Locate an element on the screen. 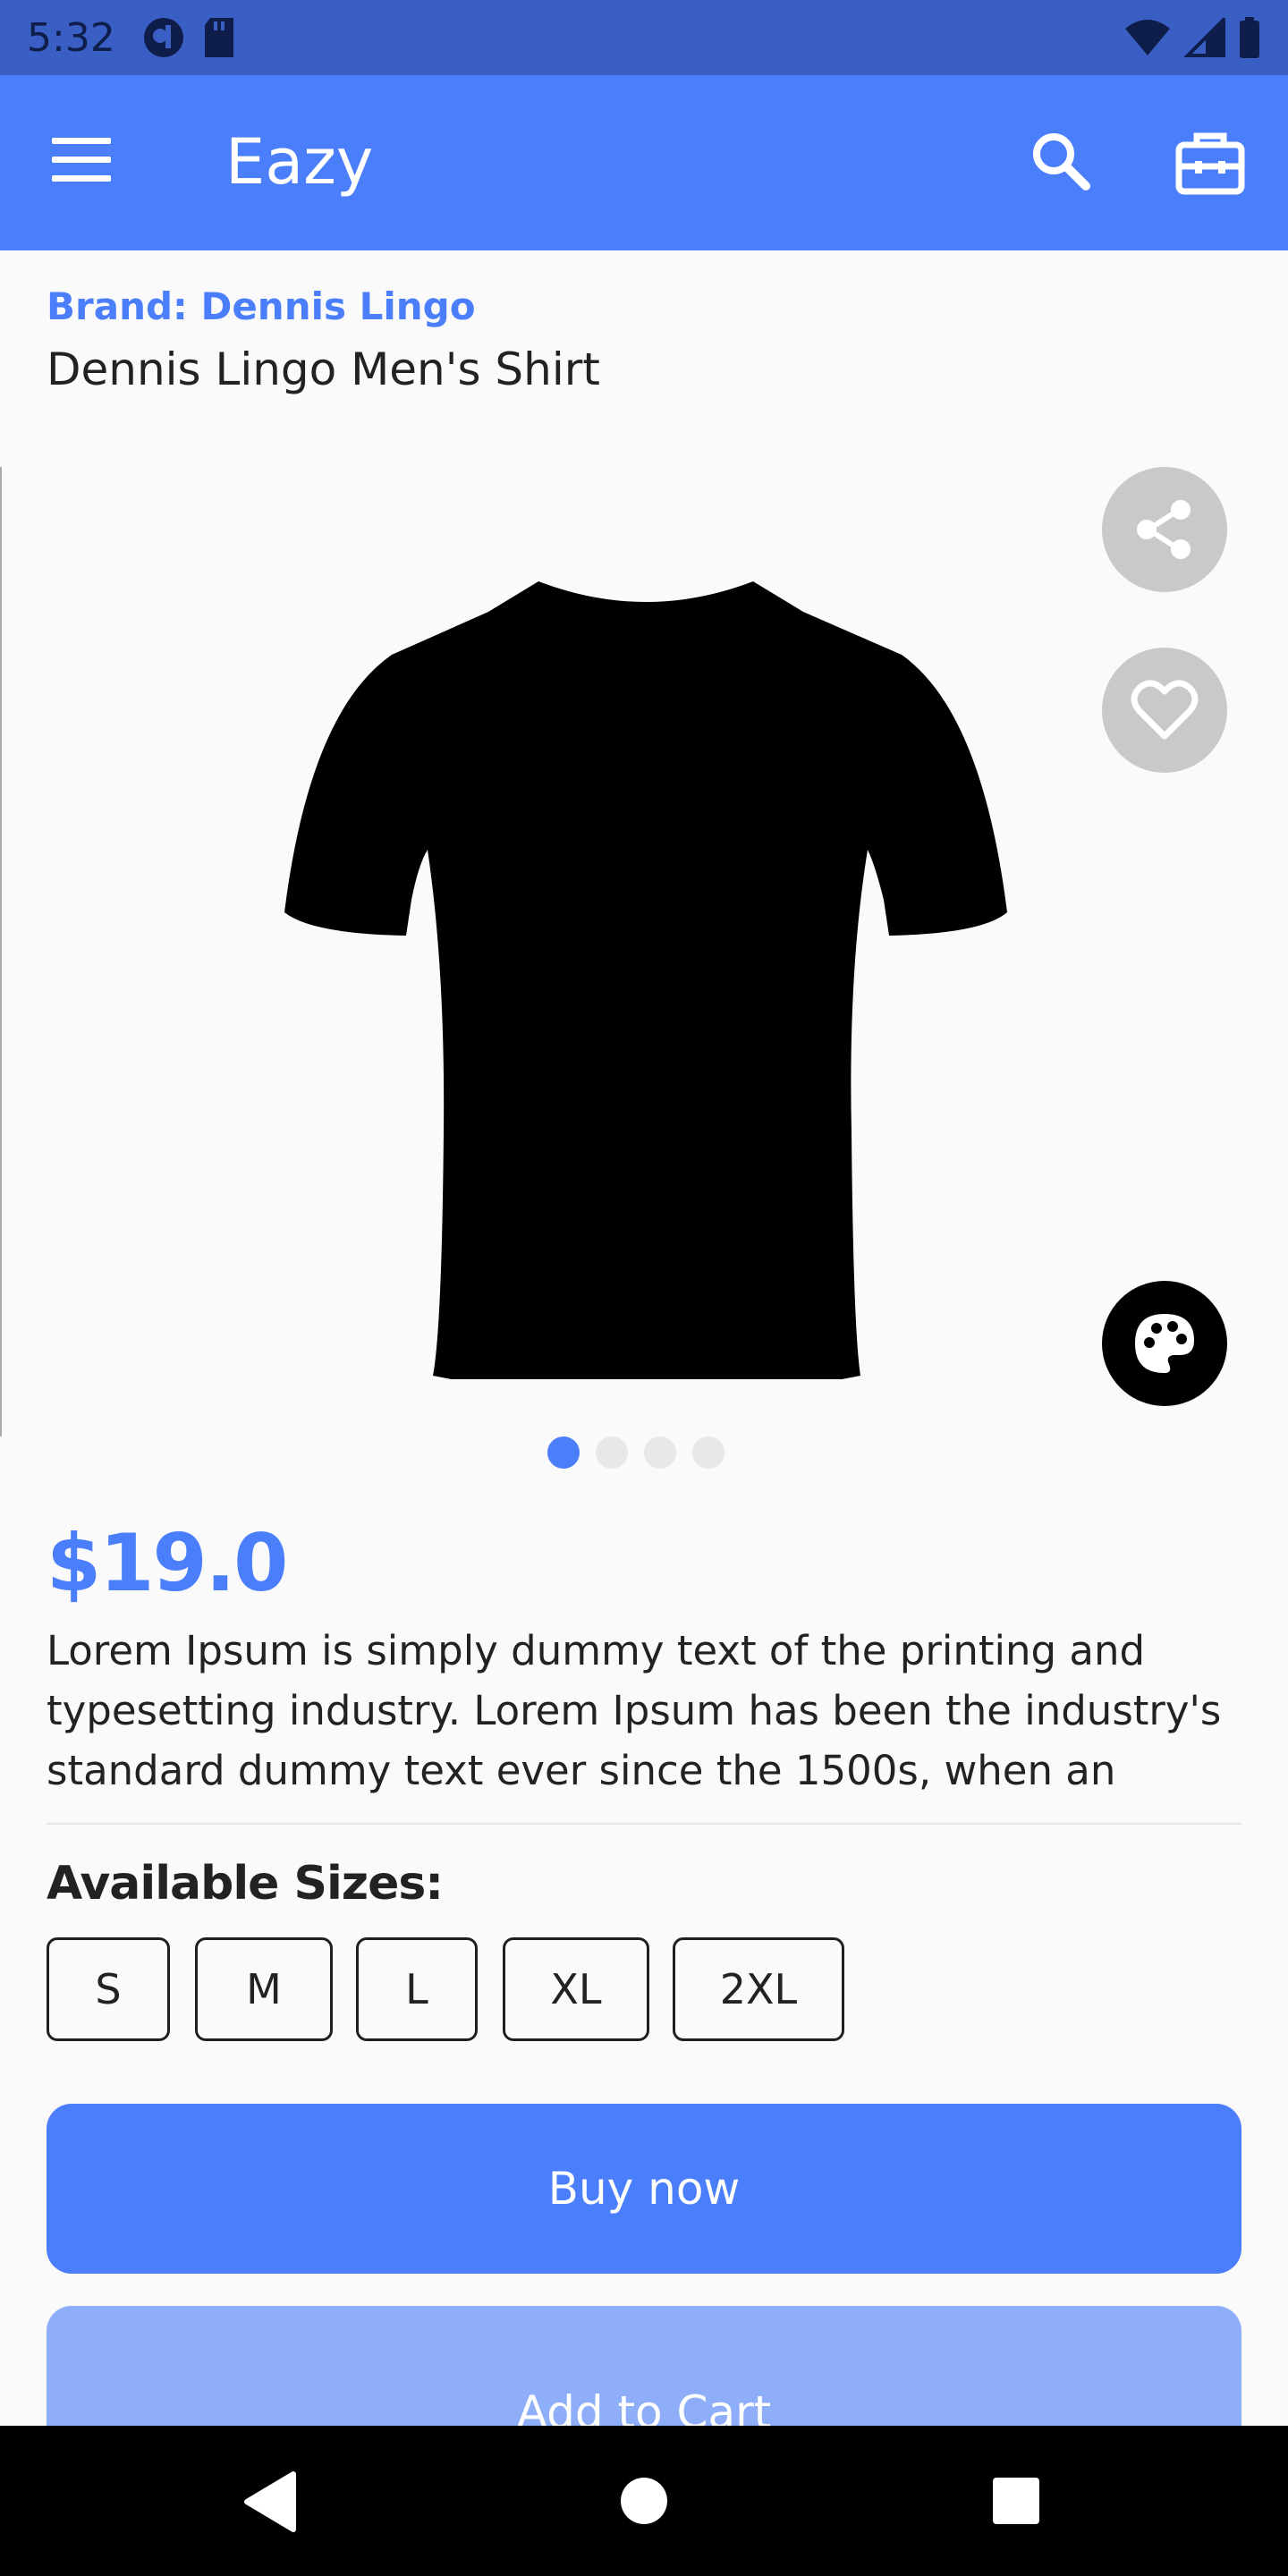 Image resolution: width=1288 pixels, height=2576 pixels. size-option-2xl: 2XL is located at coordinates (758, 1989).